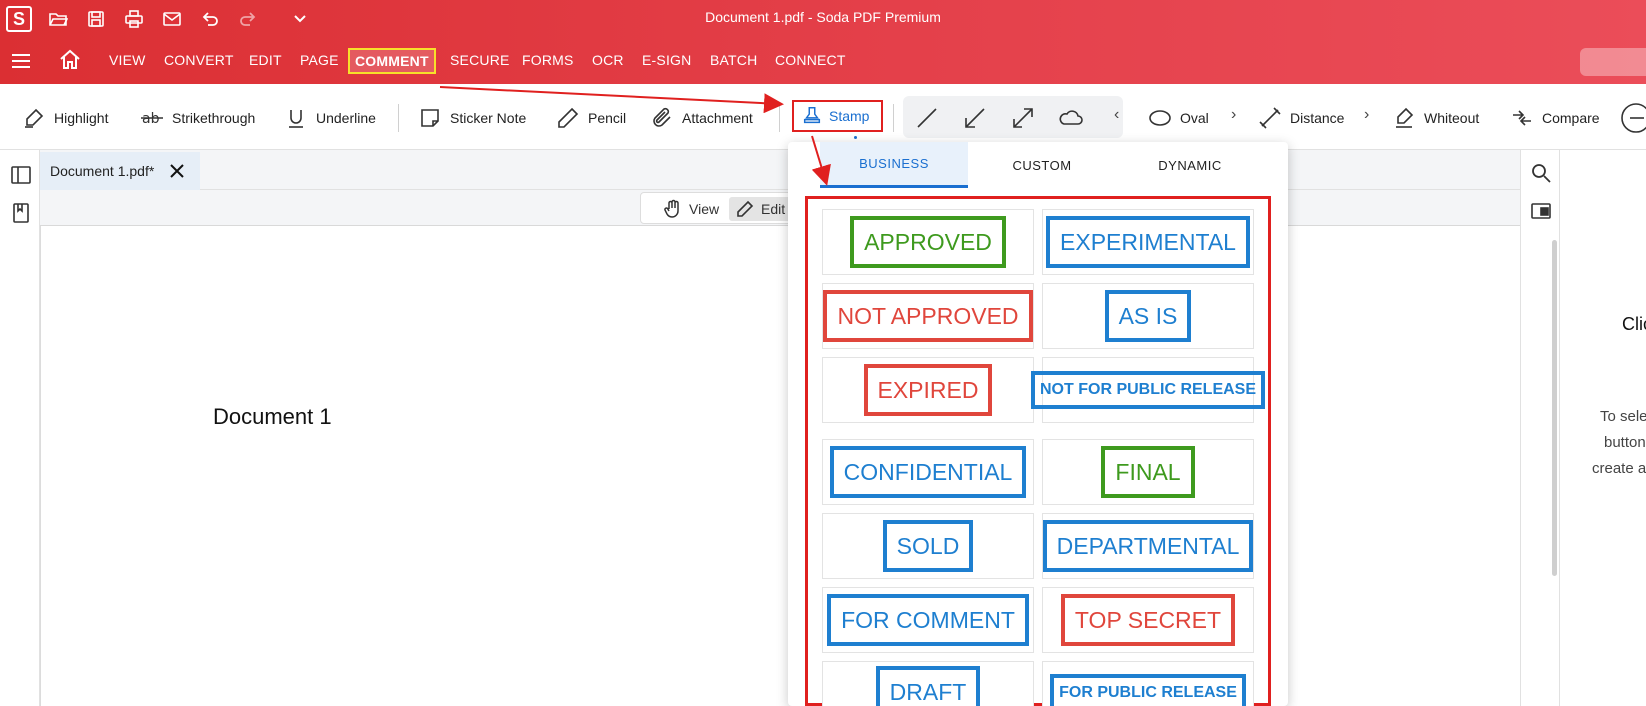  Describe the element at coordinates (20, 428) in the screenshot. I see `left-sidebar` at that location.